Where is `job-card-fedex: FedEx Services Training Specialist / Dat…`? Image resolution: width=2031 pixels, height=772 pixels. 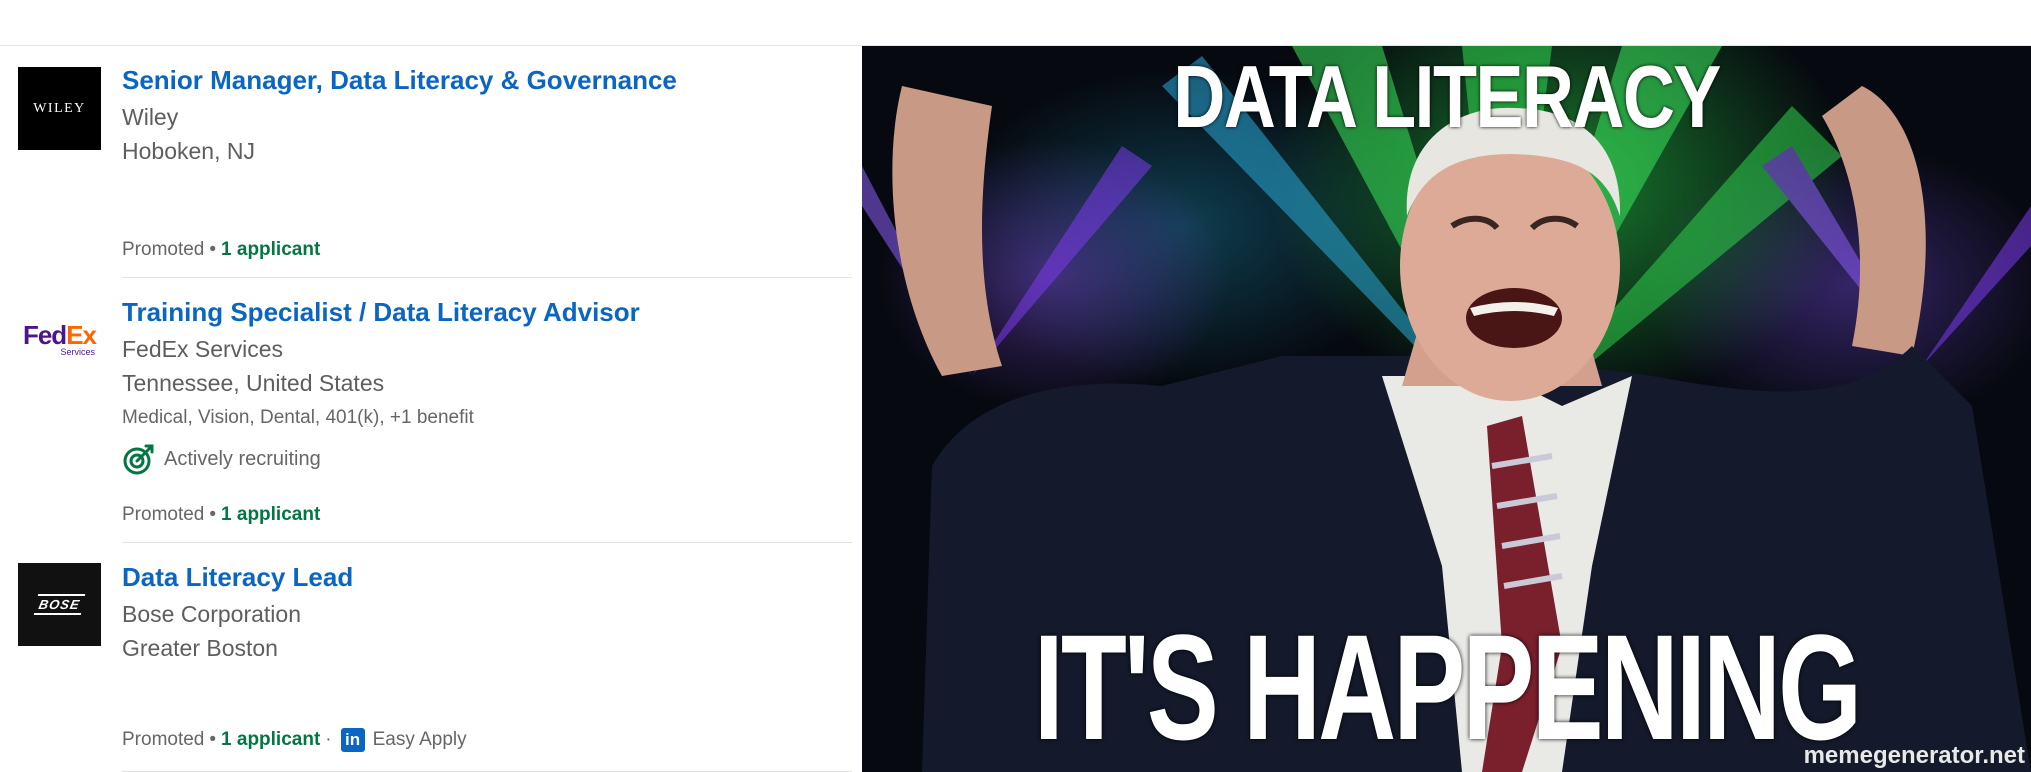
job-card-fedex: FedEx Services Training Specialist / Dat… is located at coordinates (431, 410).